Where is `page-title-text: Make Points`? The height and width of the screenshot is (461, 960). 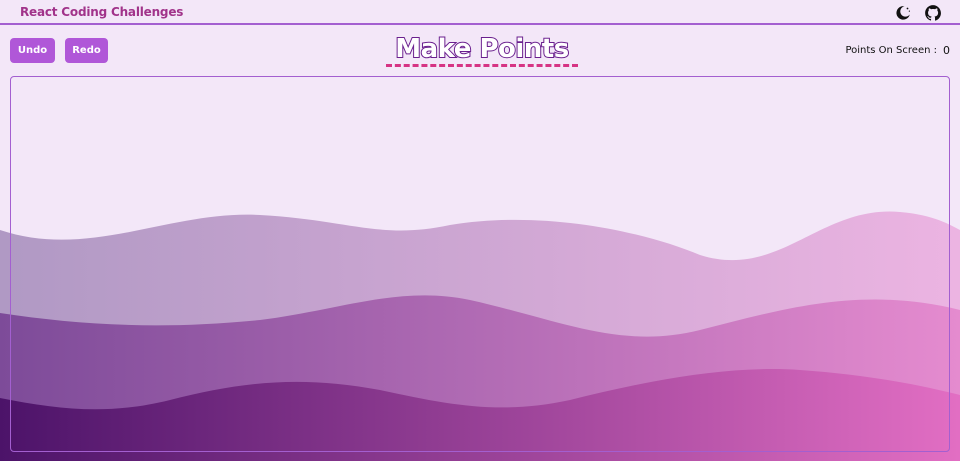 page-title-text: Make Points is located at coordinates (482, 49).